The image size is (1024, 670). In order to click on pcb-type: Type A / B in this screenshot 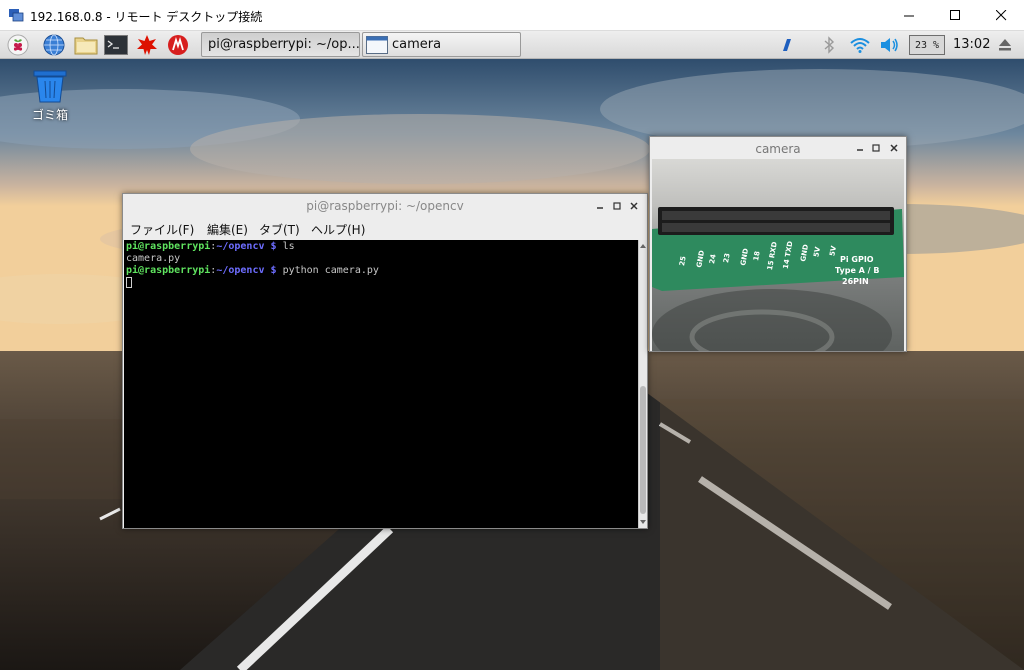, I will do `click(857, 270)`.